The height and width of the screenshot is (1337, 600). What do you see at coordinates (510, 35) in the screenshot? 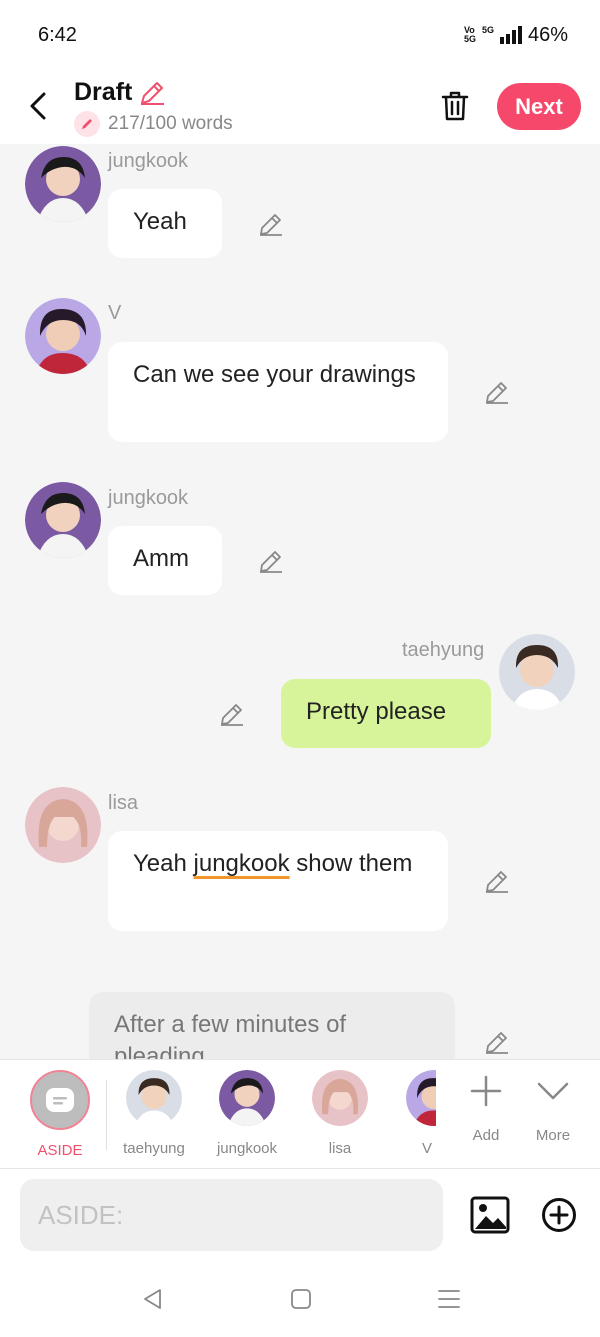
I see `signal-icon` at bounding box center [510, 35].